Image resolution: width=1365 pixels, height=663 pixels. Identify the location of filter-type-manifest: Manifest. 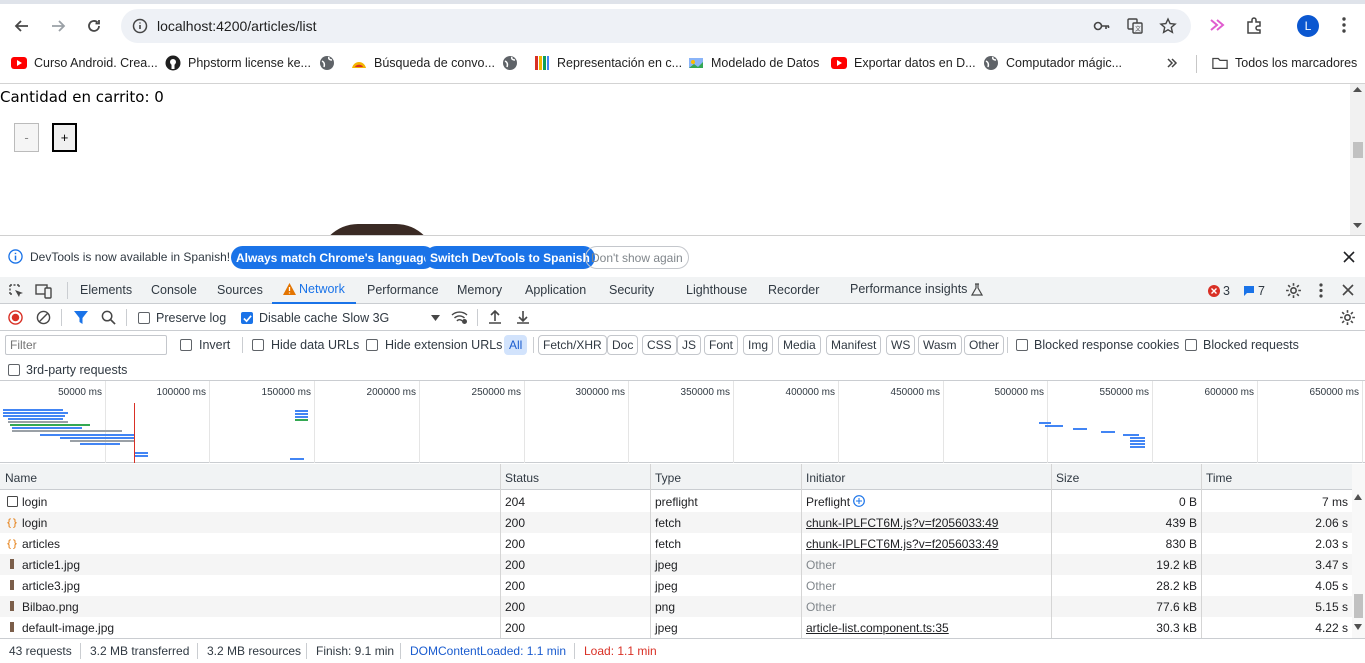
(854, 345).